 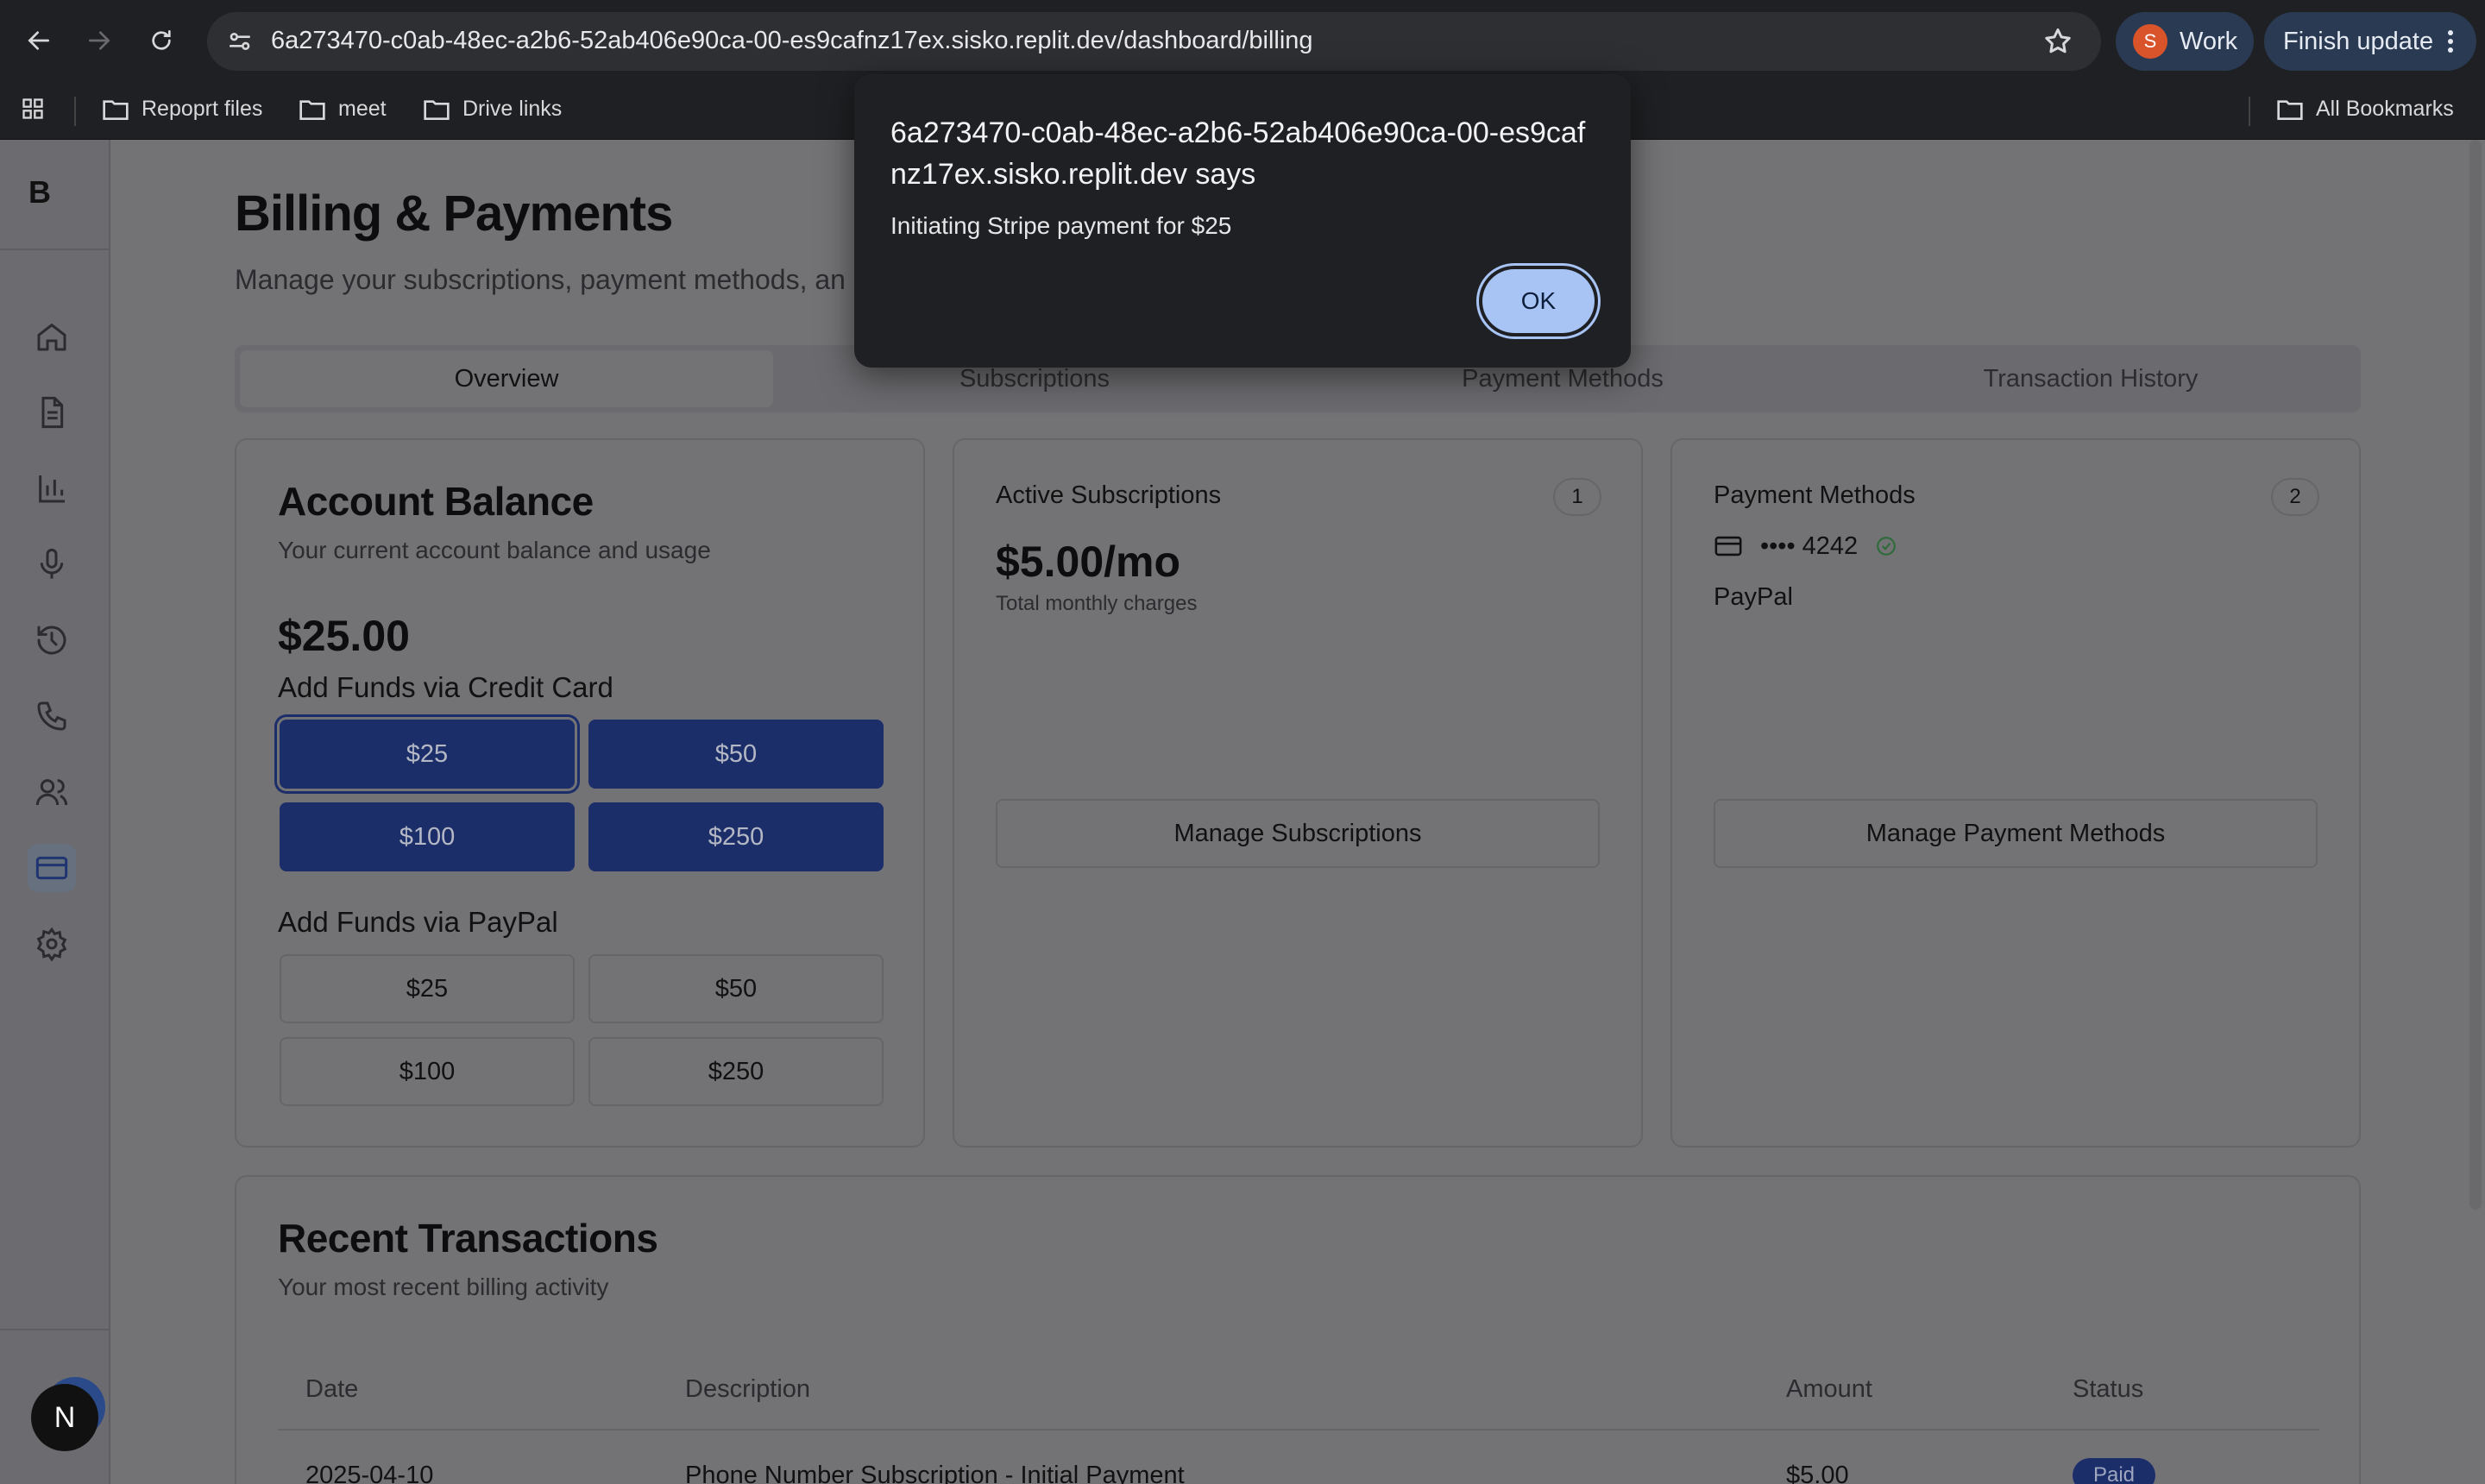 I want to click on add-funds-card-25-button: $25, so click(x=428, y=754).